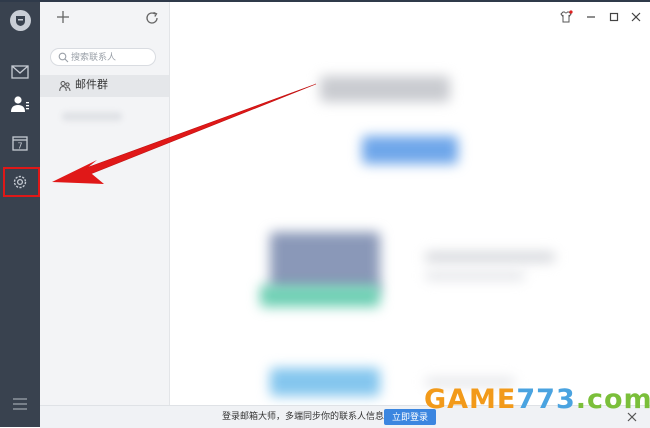 This screenshot has height=428, width=650. I want to click on maximize-icon, so click(614, 17).